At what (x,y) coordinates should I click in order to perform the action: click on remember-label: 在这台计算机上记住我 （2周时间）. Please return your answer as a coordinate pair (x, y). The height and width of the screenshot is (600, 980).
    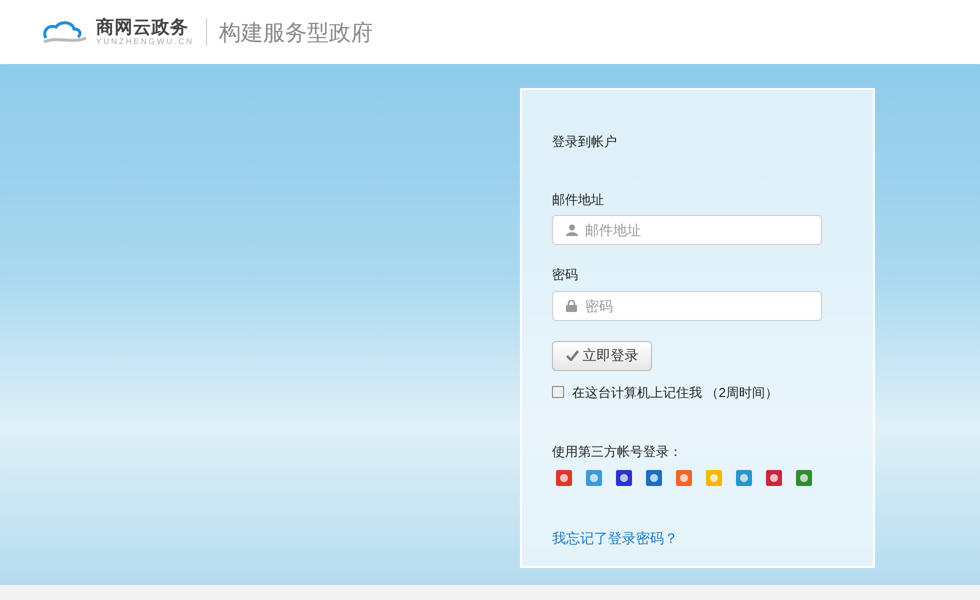
    Looking at the image, I should click on (675, 393).